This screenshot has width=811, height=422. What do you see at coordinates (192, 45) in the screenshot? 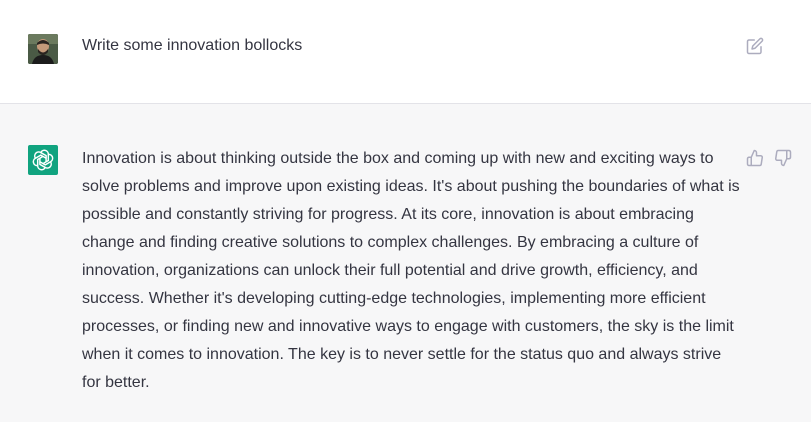
I see `user-message-text: Write some innovation bollocks` at bounding box center [192, 45].